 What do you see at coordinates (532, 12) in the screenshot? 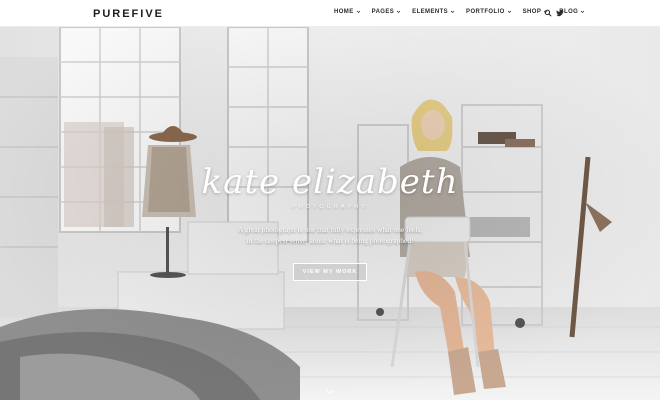
I see `nav-item-label: SHOP` at bounding box center [532, 12].